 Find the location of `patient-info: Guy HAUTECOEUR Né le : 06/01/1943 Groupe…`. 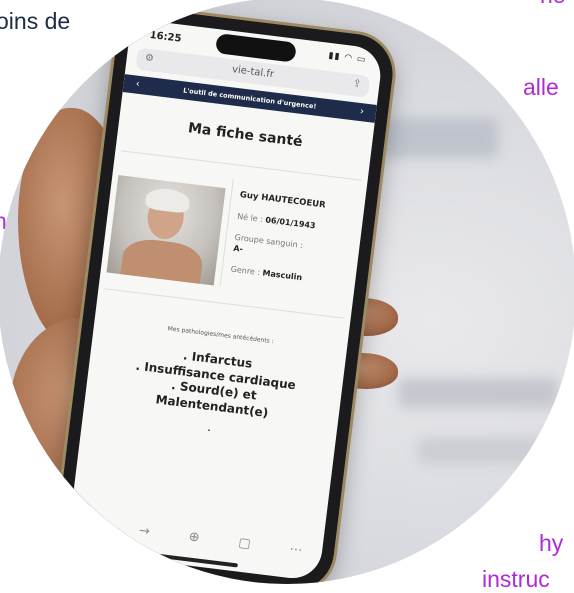

patient-info: Guy HAUTECOEUR Né le : 06/01/1943 Groupe… is located at coordinates (233, 233).